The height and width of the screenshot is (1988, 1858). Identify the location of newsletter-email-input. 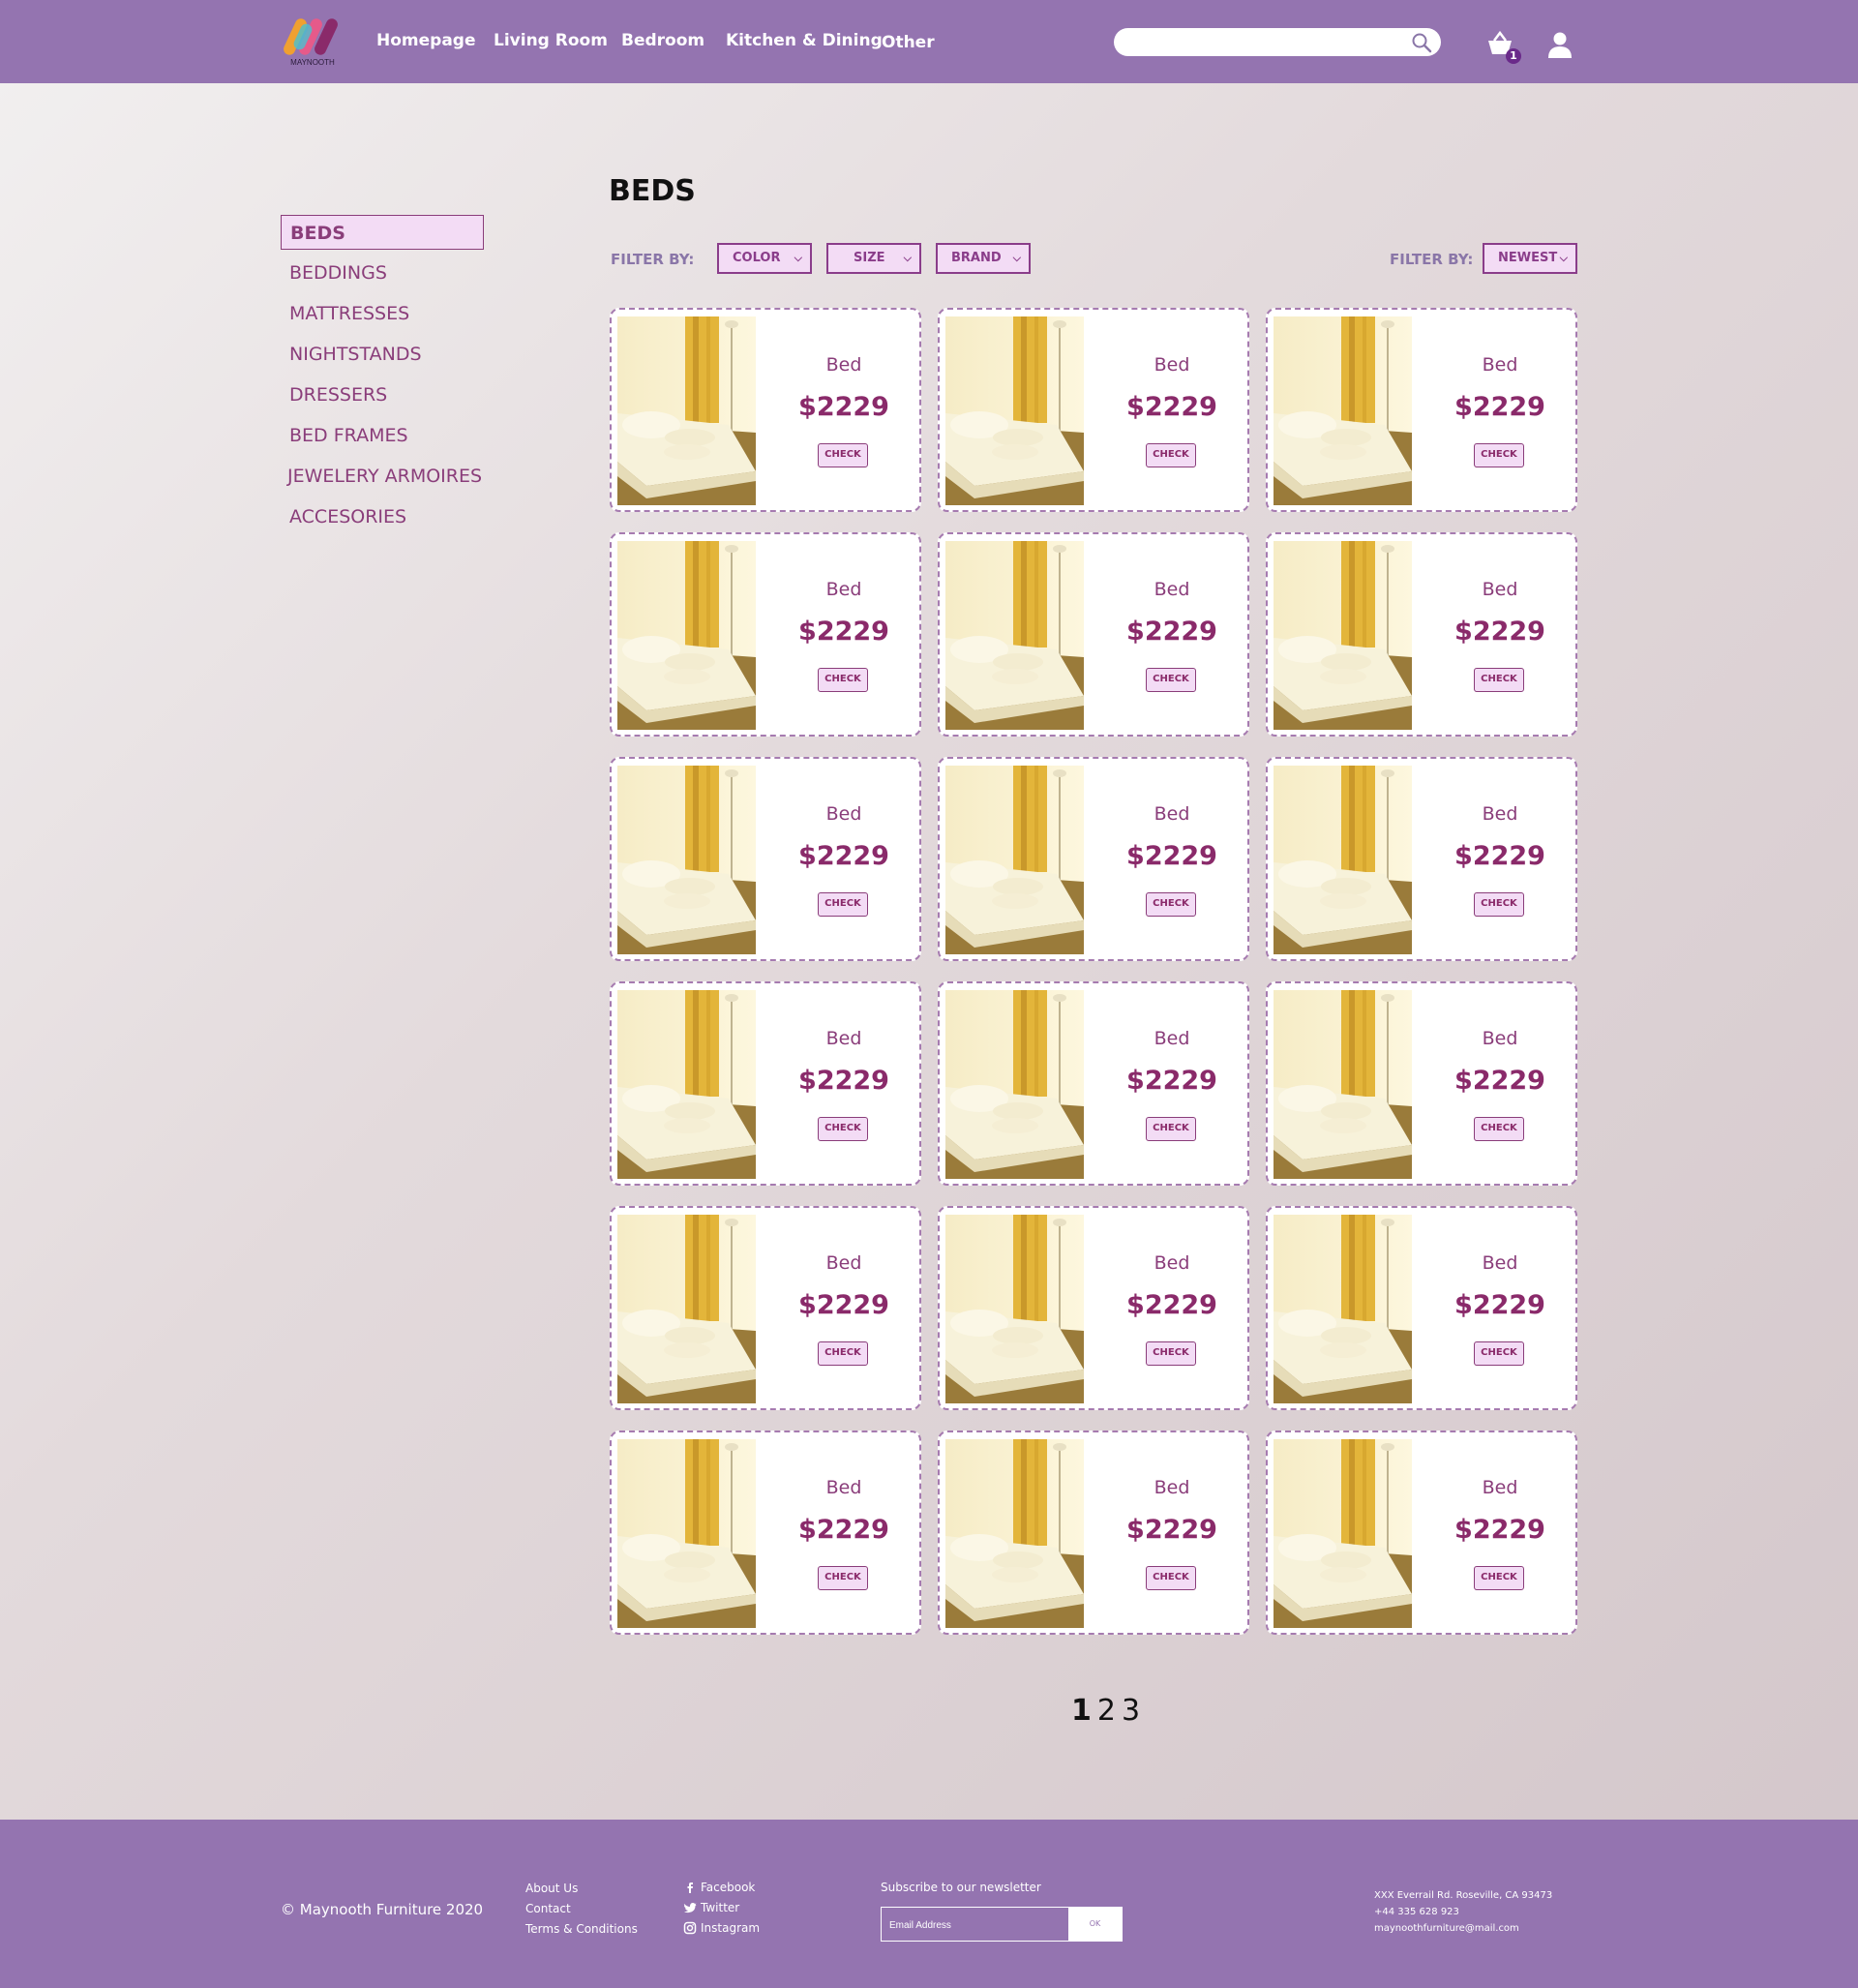
(976, 1925).